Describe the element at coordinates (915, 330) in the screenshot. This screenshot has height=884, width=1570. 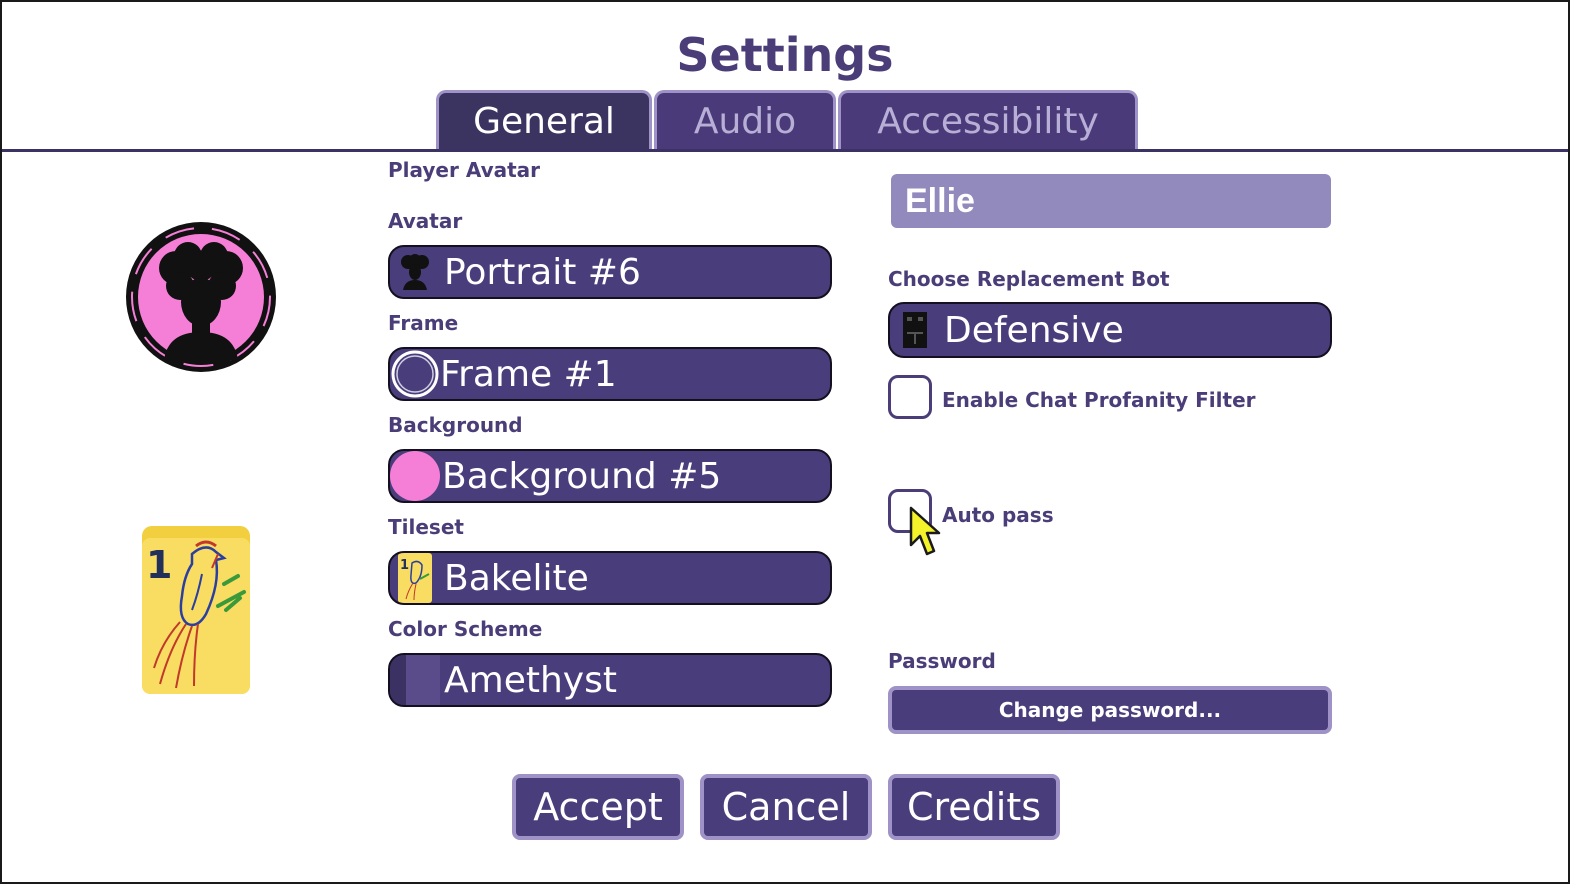
I see `bot-icon` at that location.